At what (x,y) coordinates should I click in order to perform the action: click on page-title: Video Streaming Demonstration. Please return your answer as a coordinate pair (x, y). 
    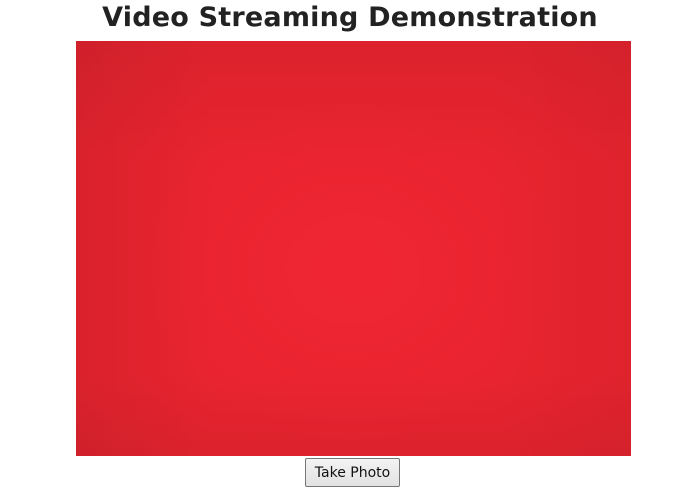
    Looking at the image, I should click on (350, 17).